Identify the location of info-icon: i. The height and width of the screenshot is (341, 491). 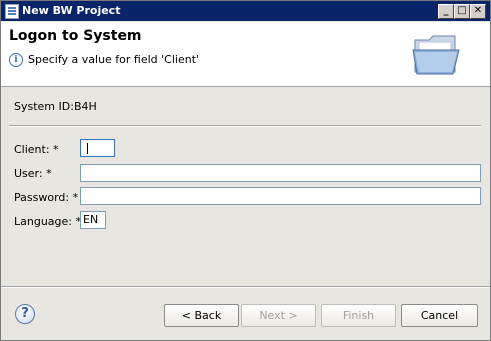
(16, 60).